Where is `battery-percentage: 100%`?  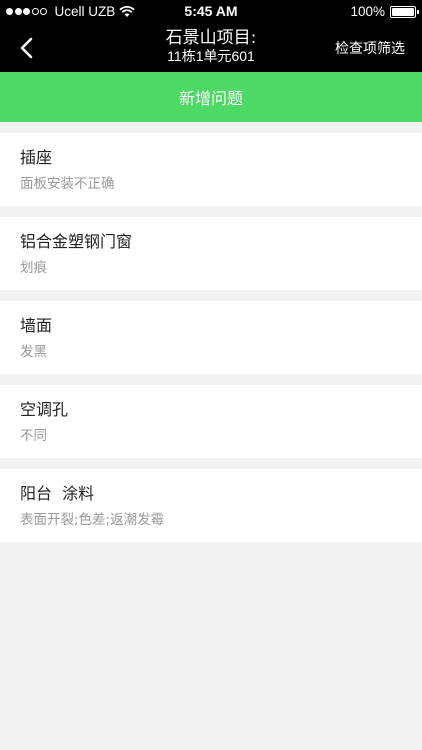
battery-percentage: 100% is located at coordinates (367, 11).